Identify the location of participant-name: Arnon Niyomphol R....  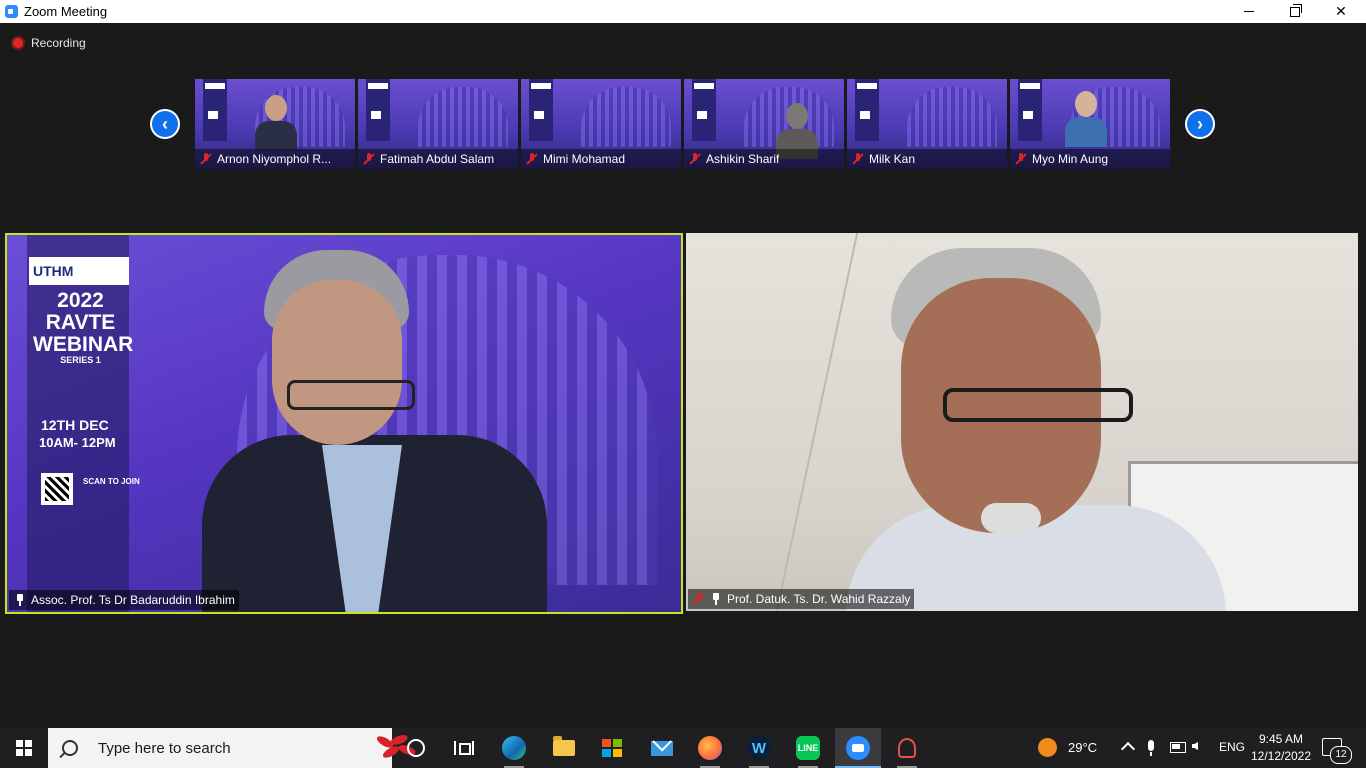
(274, 159).